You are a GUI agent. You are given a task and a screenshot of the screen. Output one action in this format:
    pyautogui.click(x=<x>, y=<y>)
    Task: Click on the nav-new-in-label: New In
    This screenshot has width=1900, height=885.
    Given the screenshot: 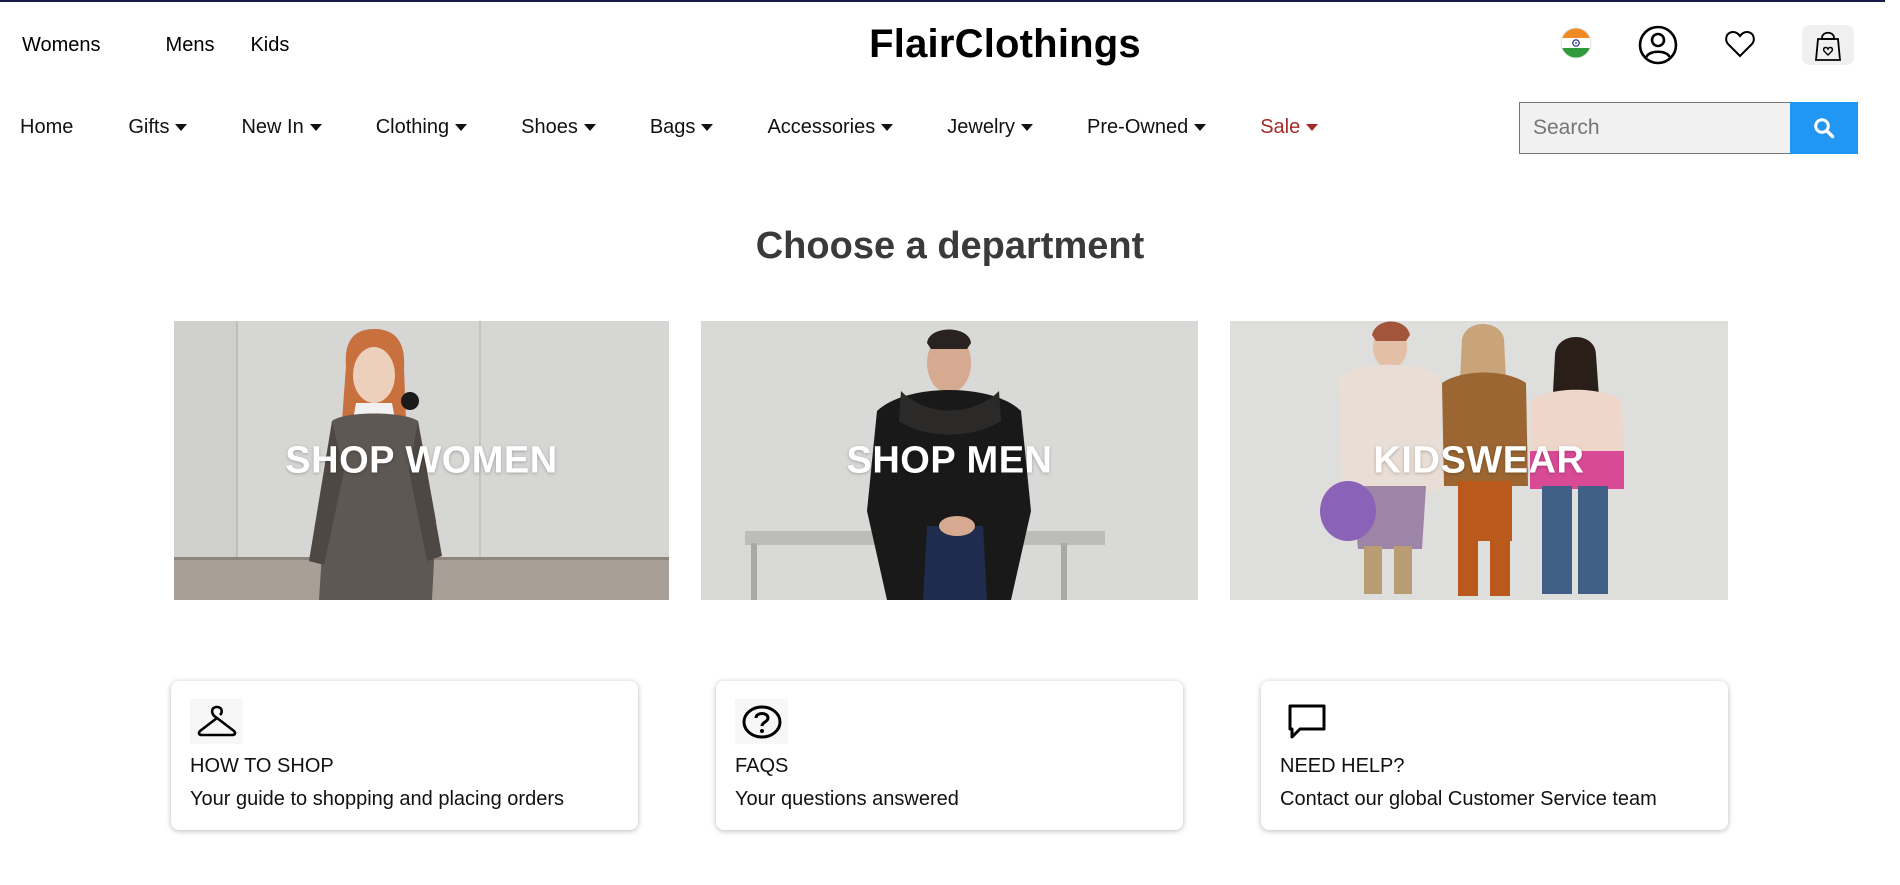 What is the action you would take?
    pyautogui.click(x=272, y=127)
    